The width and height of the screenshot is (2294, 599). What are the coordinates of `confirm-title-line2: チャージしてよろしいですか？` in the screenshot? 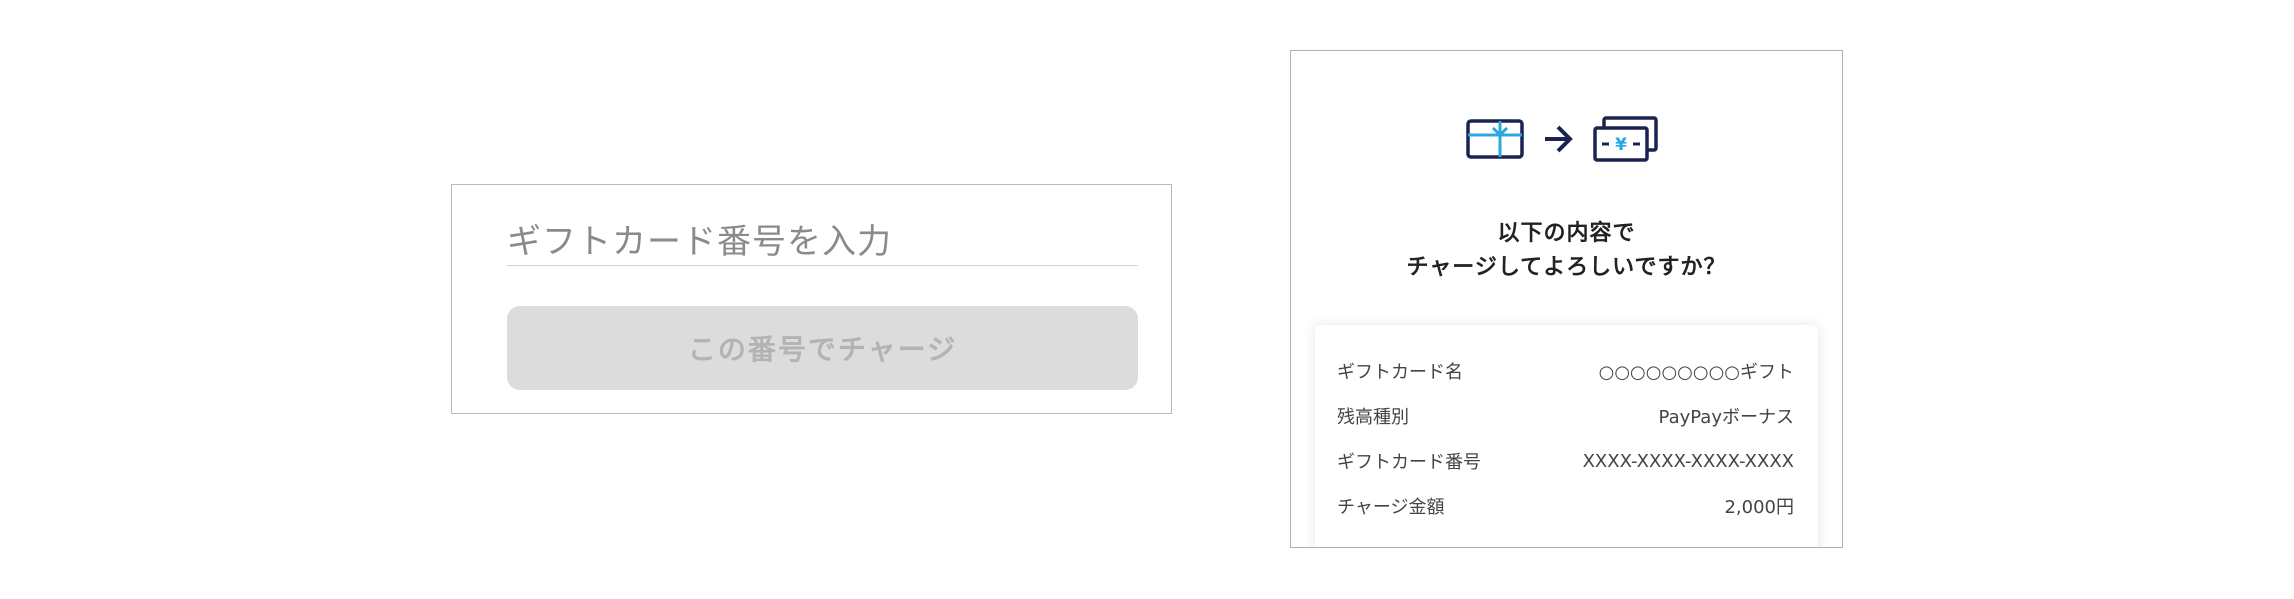 It's located at (1566, 267).